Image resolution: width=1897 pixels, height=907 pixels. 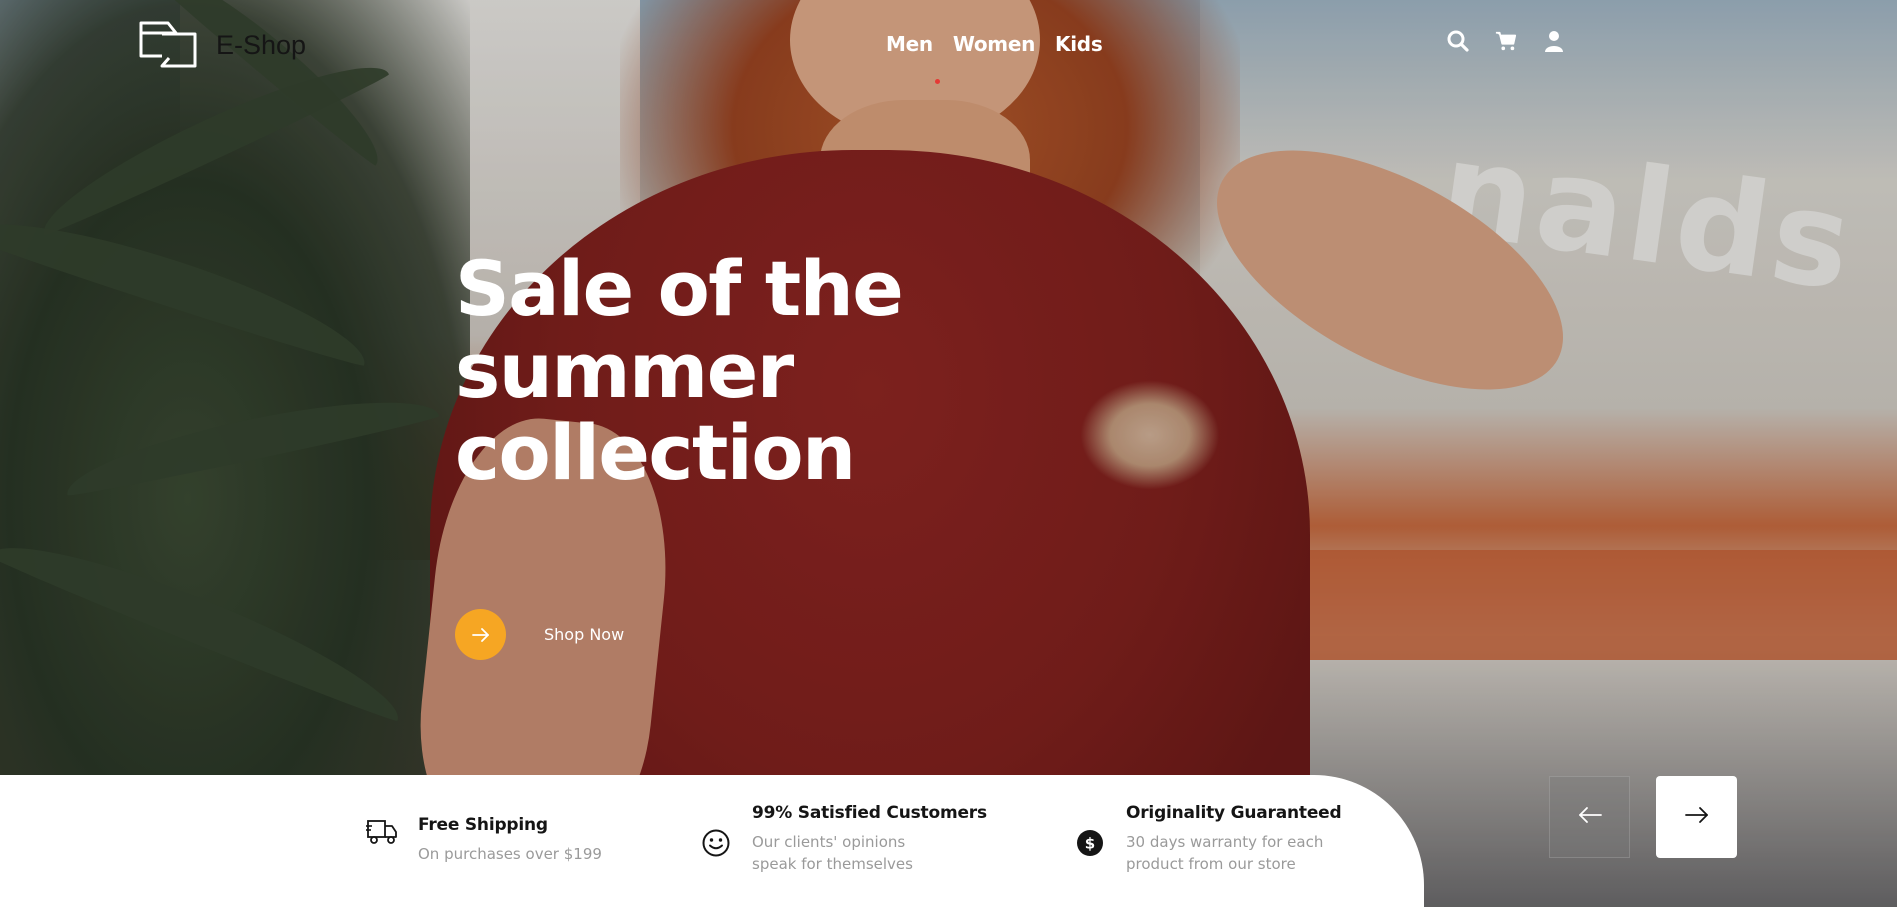 What do you see at coordinates (679, 288) in the screenshot?
I see `hero-title-line: Sale of the` at bounding box center [679, 288].